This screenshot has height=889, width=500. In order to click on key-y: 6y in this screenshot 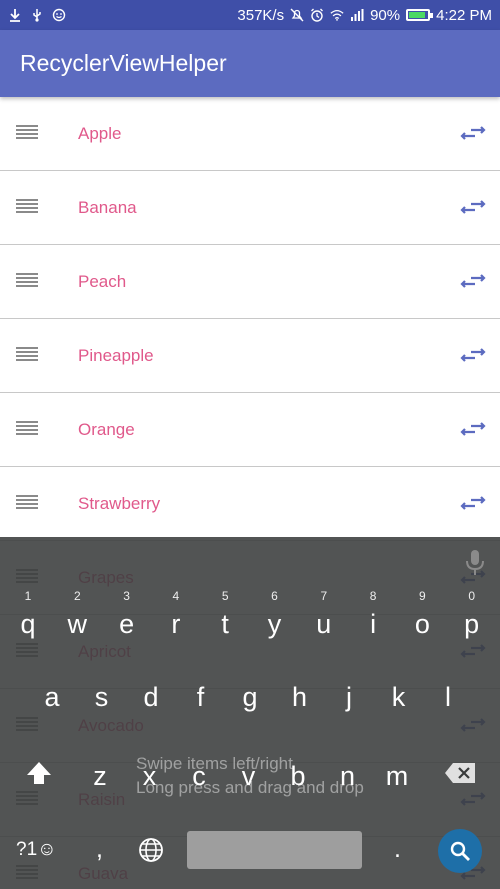, I will do `click(275, 614)`.